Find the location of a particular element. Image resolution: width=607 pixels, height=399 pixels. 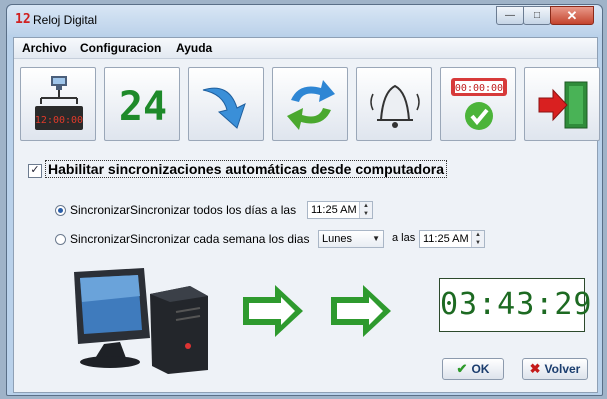

alarm-button is located at coordinates (394, 104).